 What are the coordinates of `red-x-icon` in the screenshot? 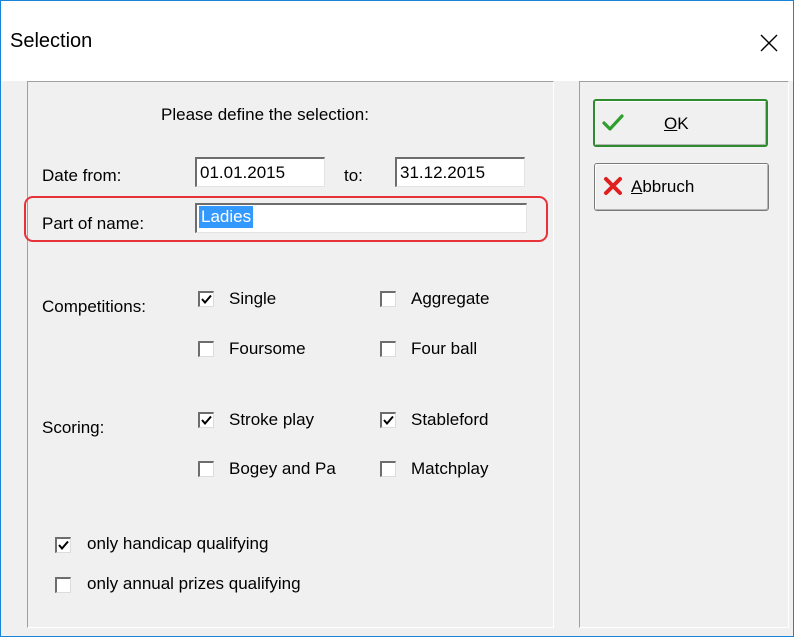 It's located at (613, 186).